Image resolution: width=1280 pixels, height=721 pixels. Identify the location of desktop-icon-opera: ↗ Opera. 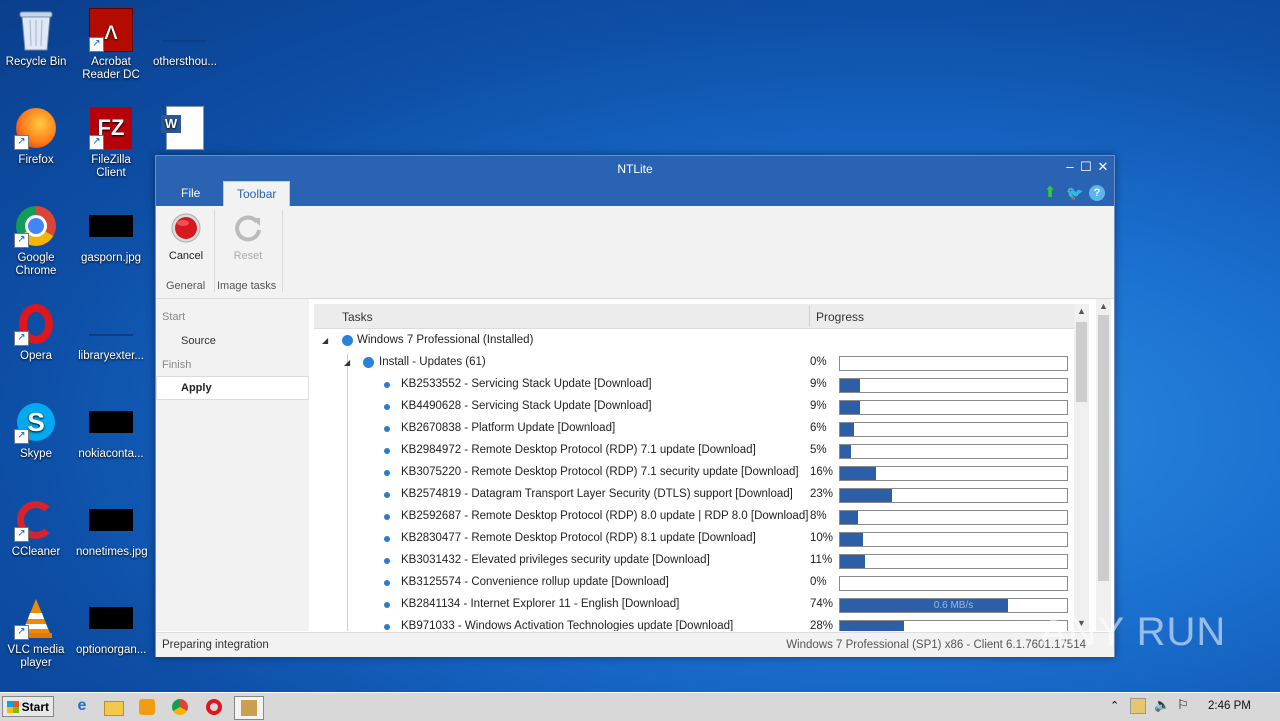
(36, 332).